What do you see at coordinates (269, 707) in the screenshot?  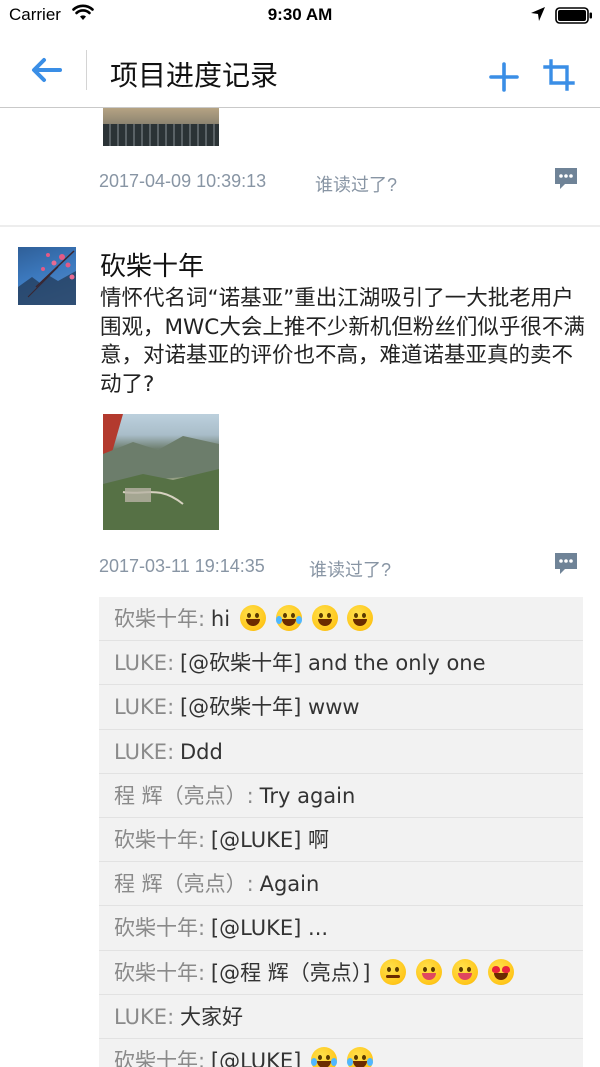 I see `comment-text: [@砍柴十年] www` at bounding box center [269, 707].